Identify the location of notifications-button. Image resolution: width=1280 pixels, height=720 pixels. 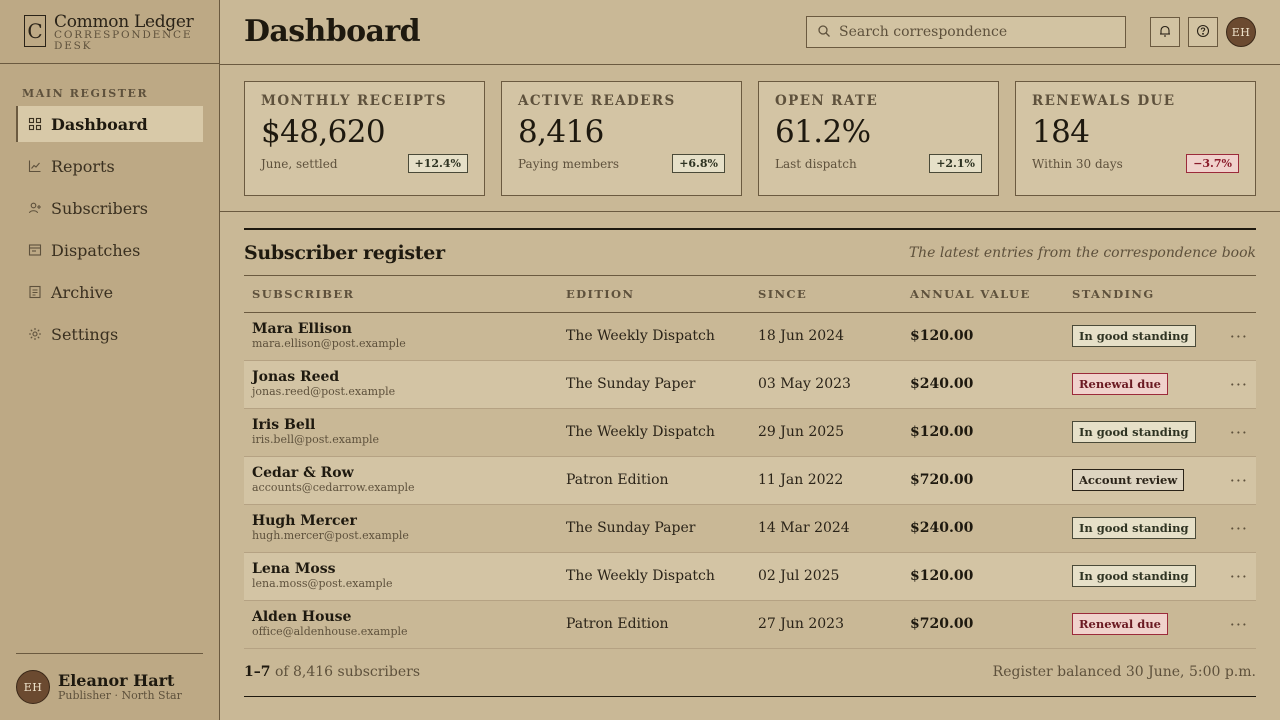
(1165, 32).